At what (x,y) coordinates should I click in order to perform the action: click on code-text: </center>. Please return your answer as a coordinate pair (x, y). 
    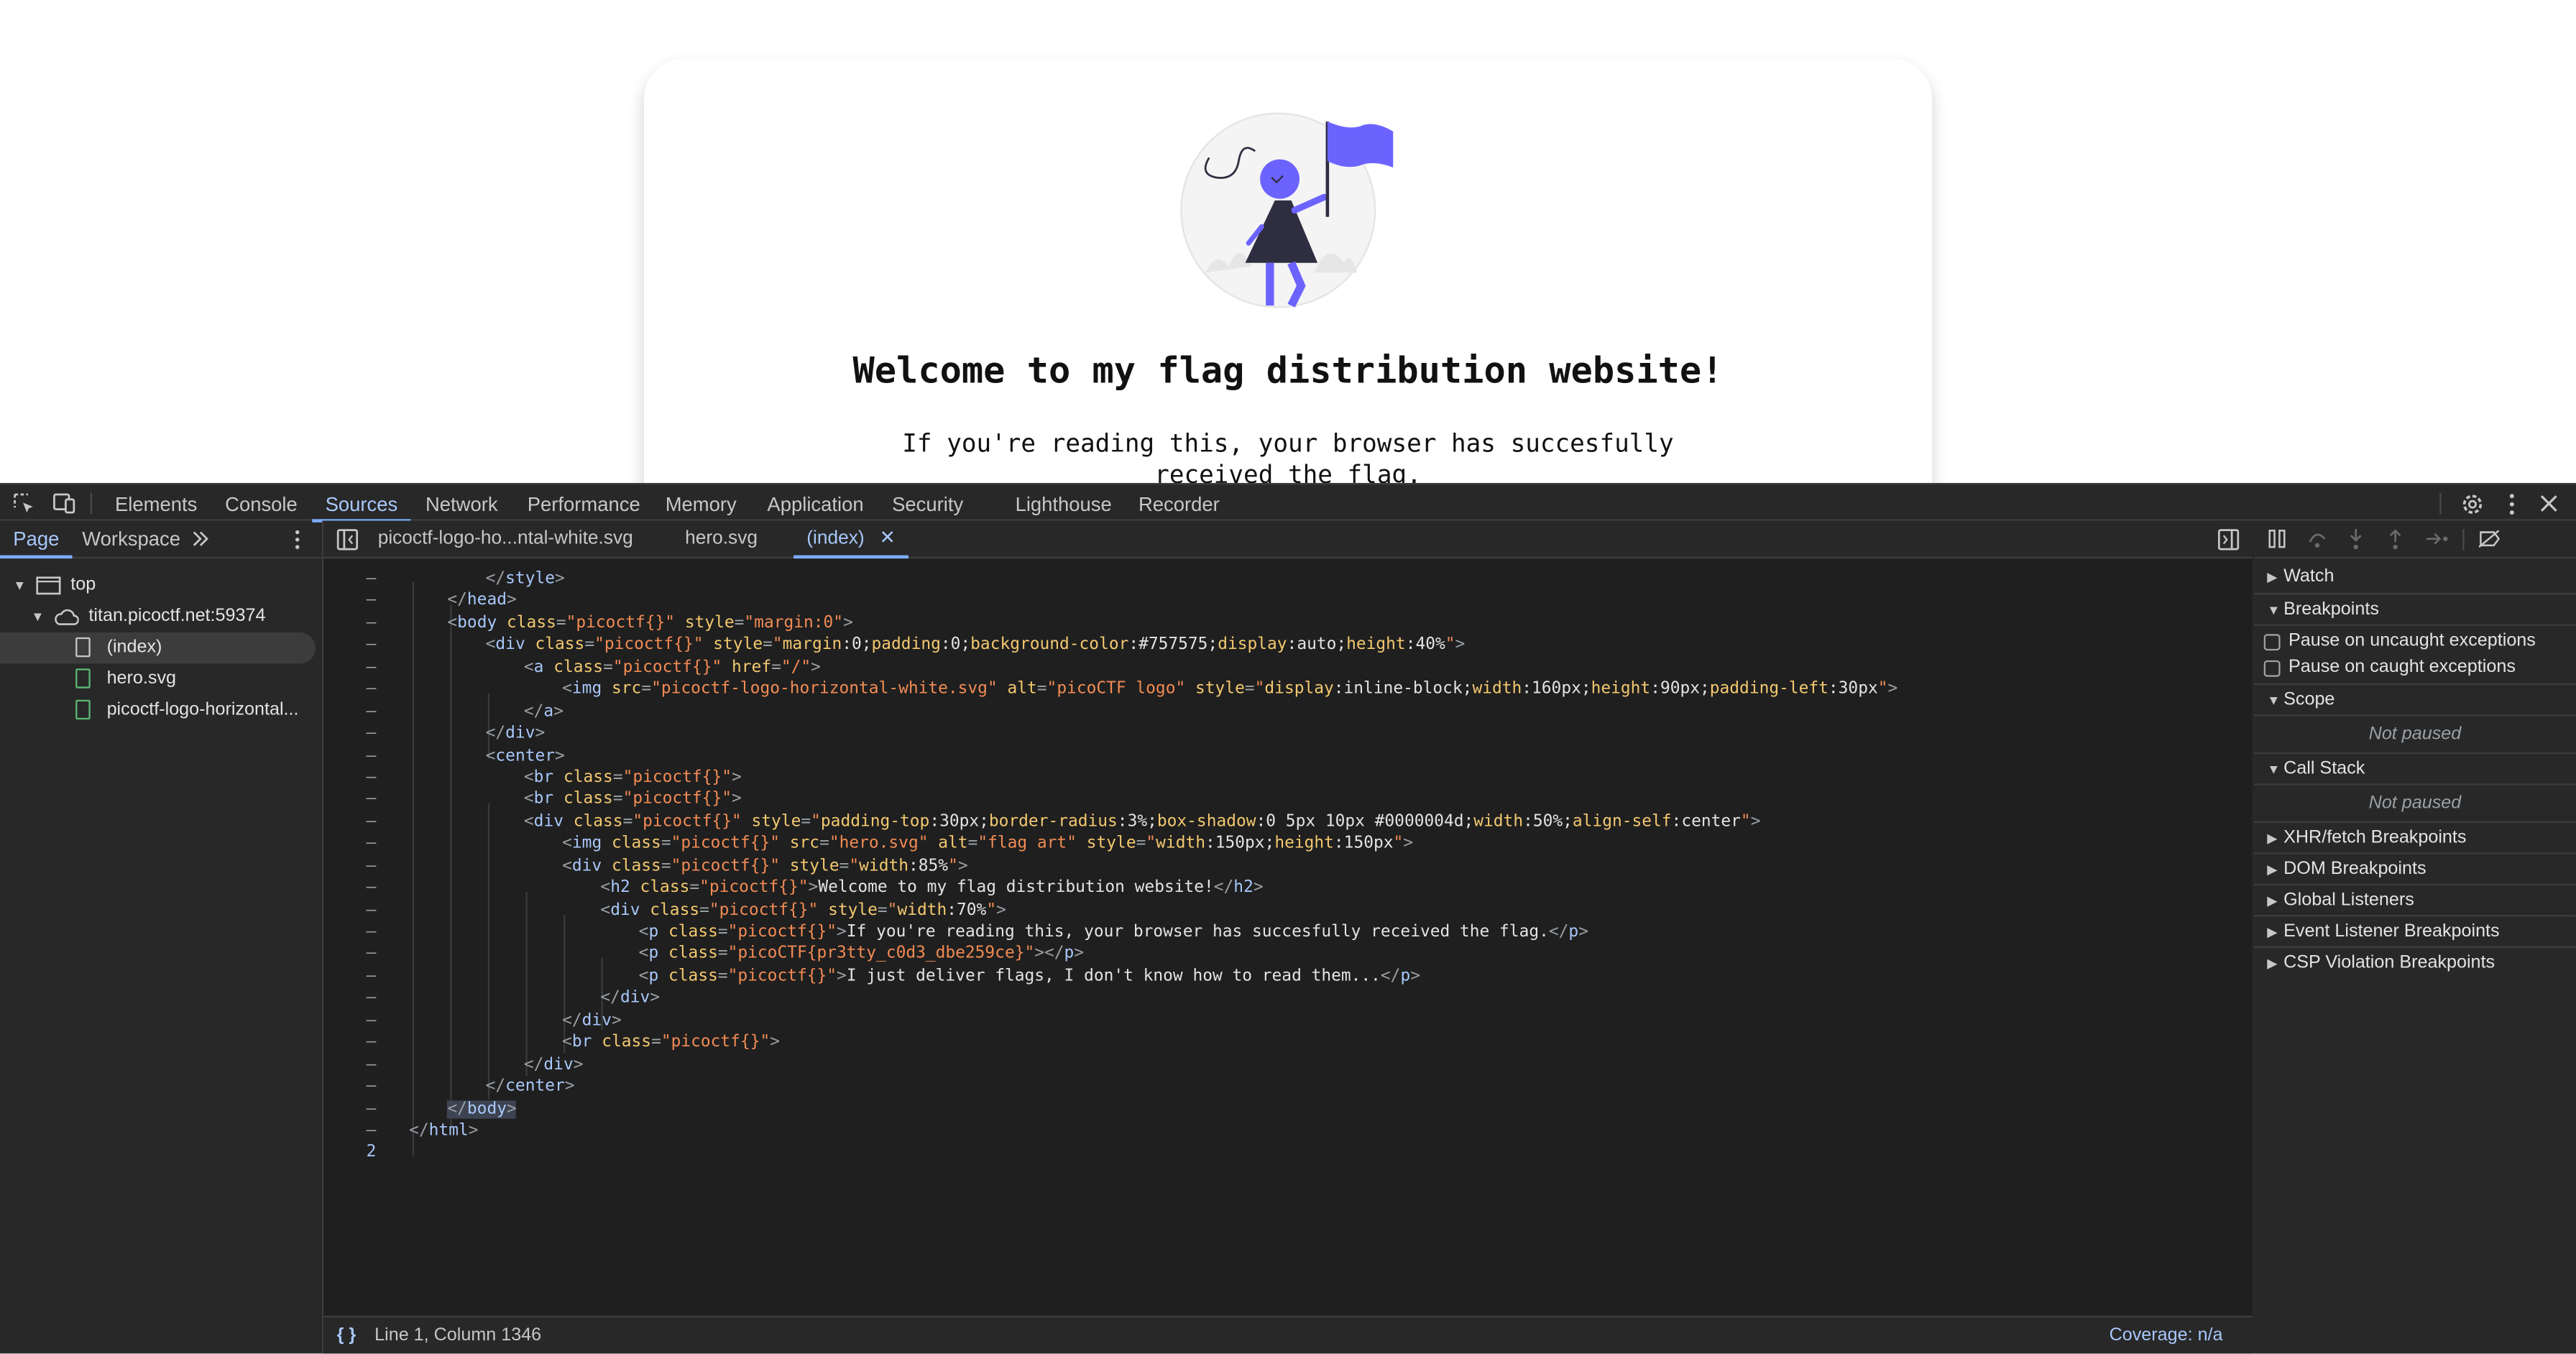
    Looking at the image, I should click on (530, 1086).